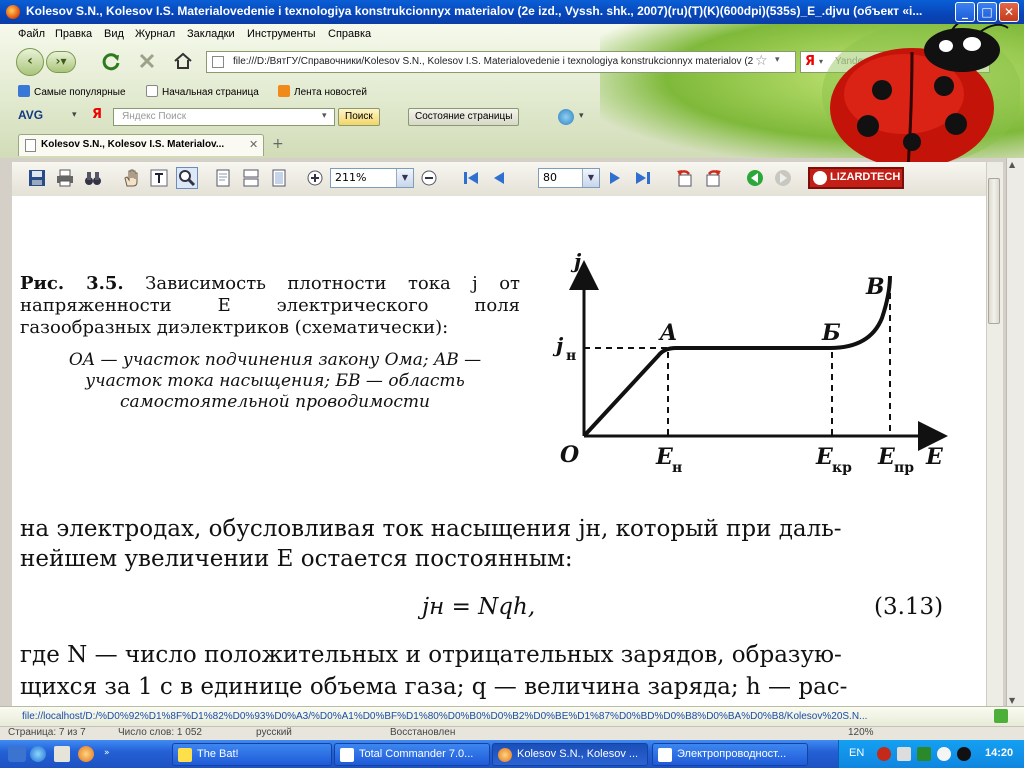 Image resolution: width=1024 pixels, height=768 pixels. What do you see at coordinates (37, 178) in the screenshot?
I see `save-icon` at bounding box center [37, 178].